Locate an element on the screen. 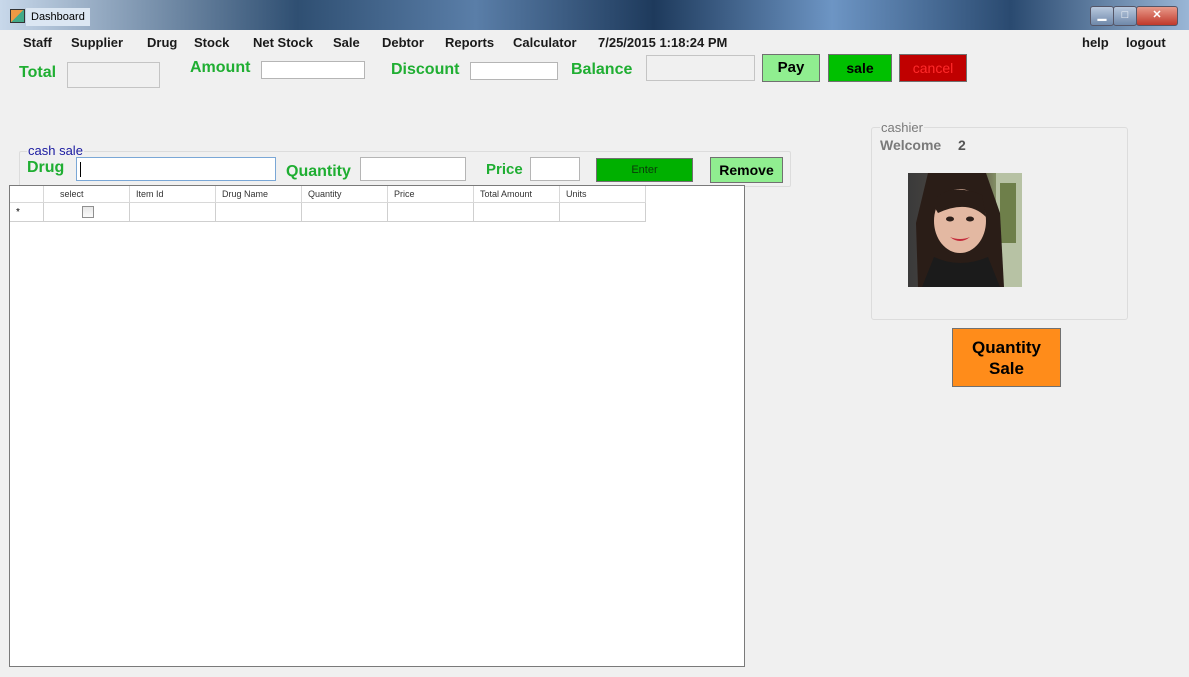  total-label: Total is located at coordinates (38, 72).